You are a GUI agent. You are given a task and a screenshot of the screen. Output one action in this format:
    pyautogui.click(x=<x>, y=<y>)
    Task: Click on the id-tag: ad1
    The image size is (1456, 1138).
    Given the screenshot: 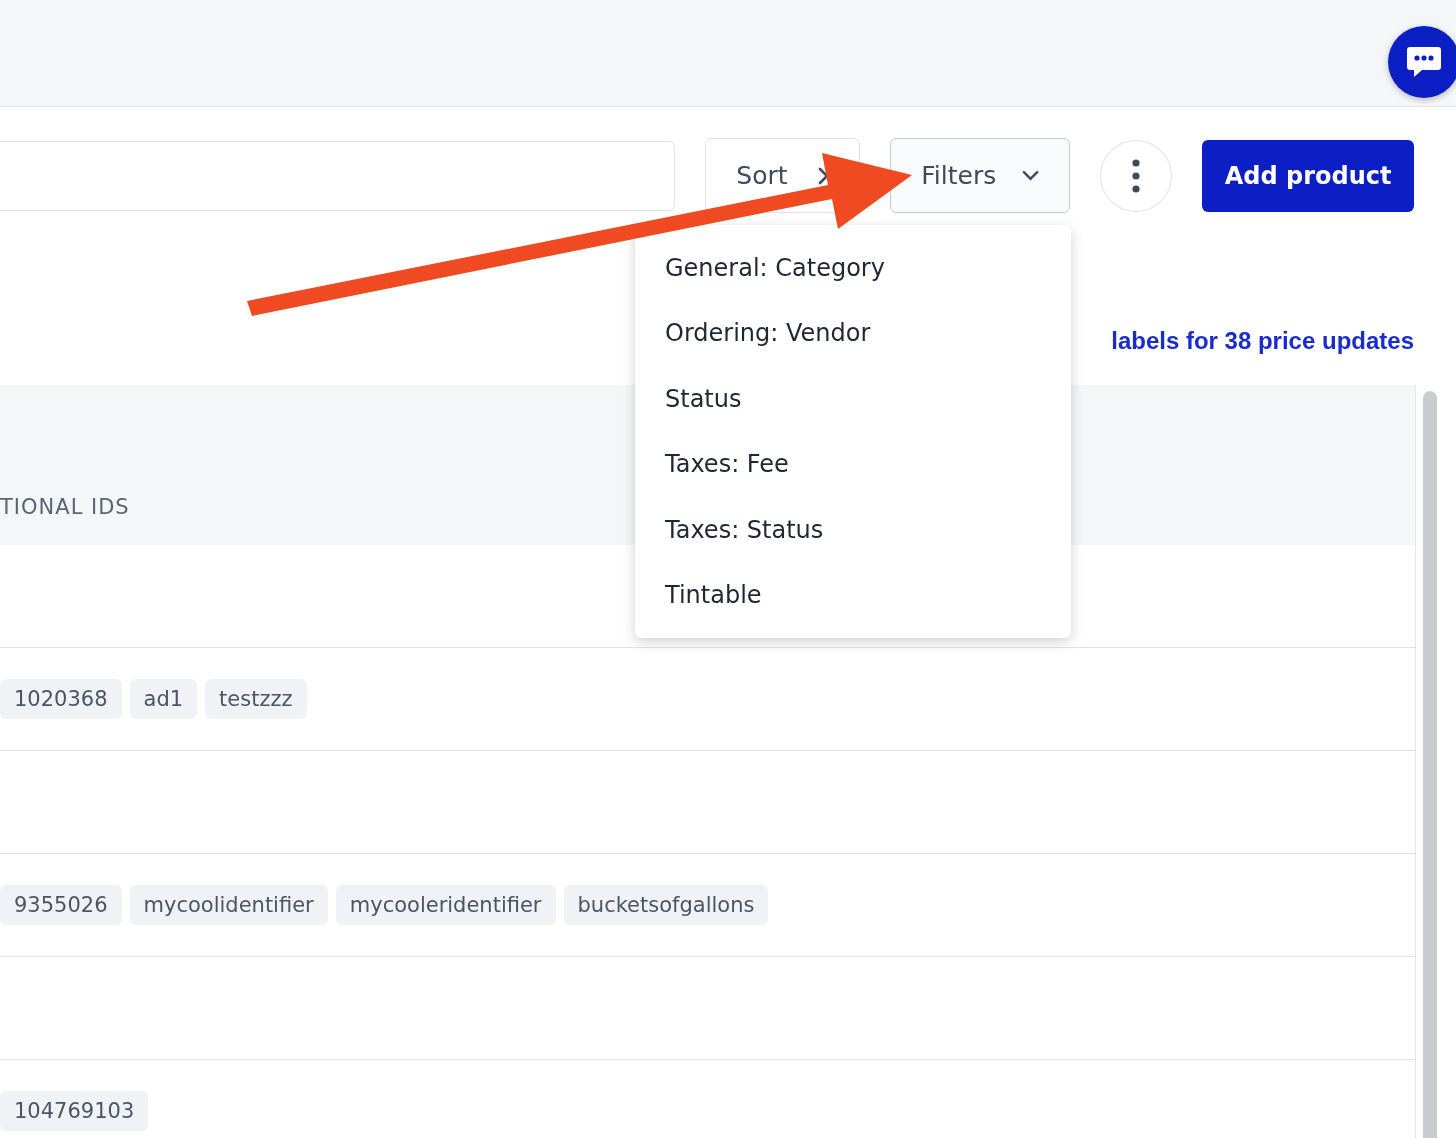 What is the action you would take?
    pyautogui.click(x=163, y=699)
    